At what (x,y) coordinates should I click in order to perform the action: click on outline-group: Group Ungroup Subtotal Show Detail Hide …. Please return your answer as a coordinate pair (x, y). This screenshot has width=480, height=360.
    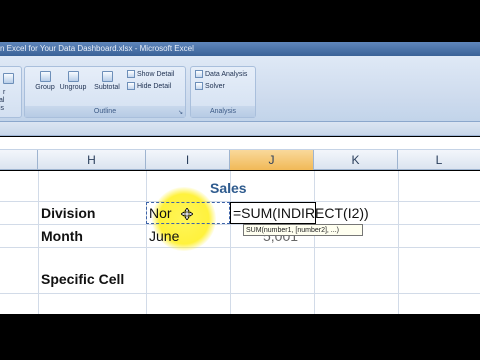
    Looking at the image, I should click on (105, 92).